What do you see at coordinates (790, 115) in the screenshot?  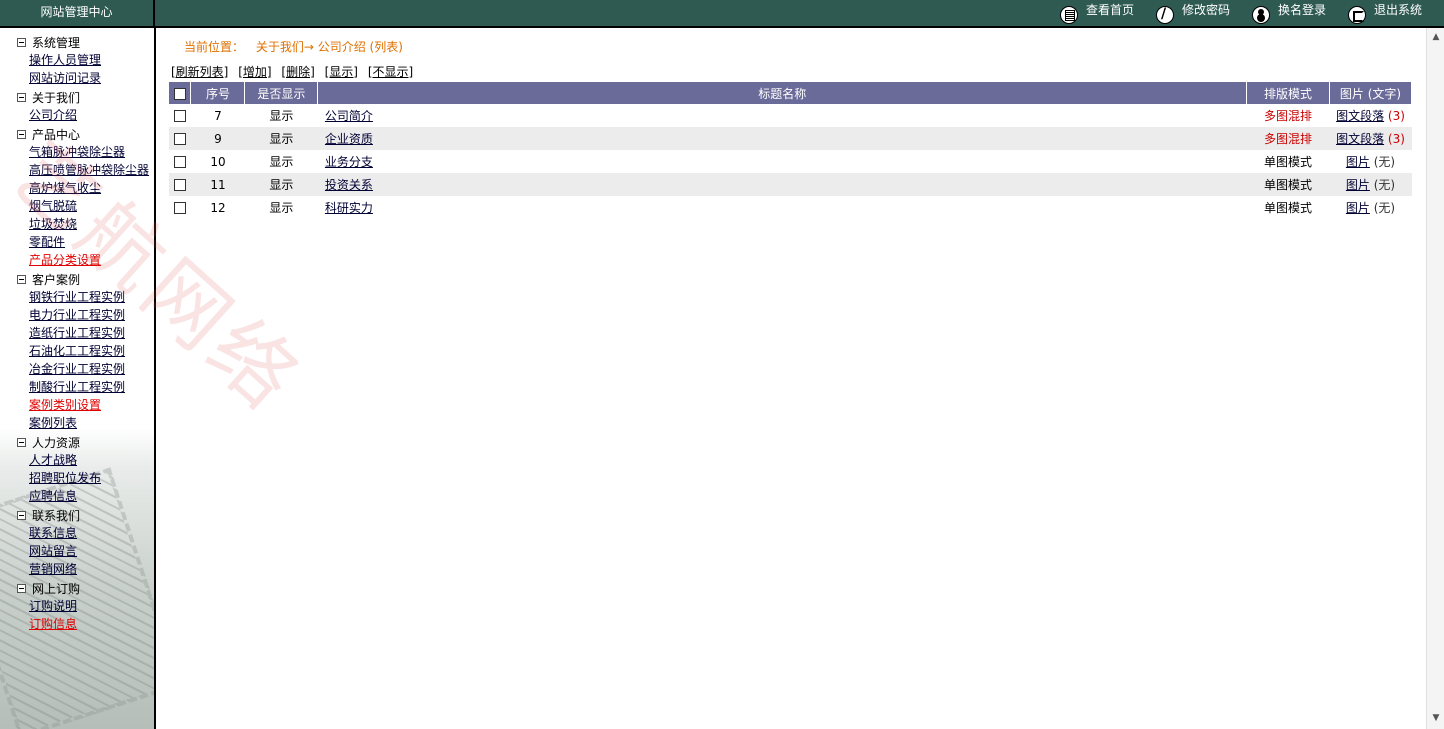 I see `table-row: 7 显示 公司简介 多图混排 图文段落 (3)` at bounding box center [790, 115].